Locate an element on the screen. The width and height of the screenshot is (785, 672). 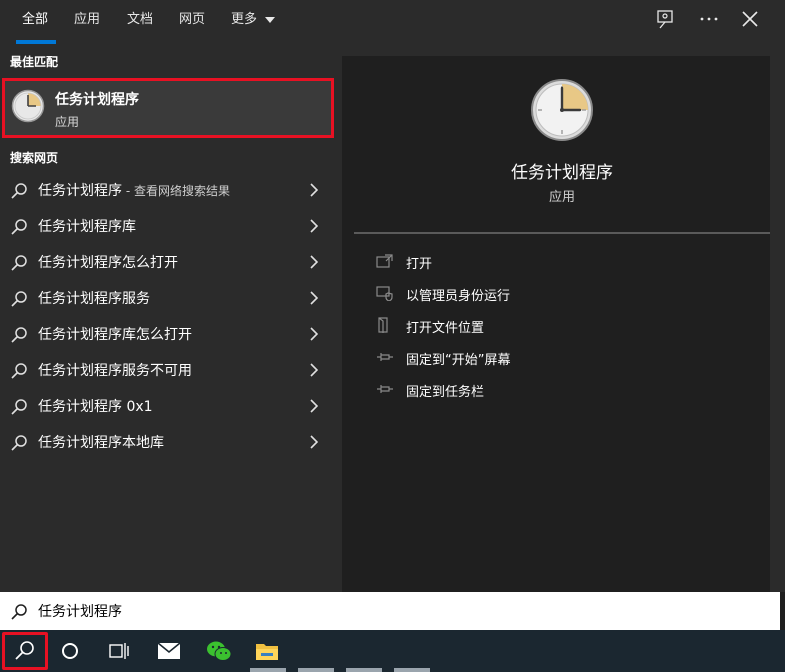
action-pin-to-start-label: 固定到“开始”屏幕 is located at coordinates (458, 360).